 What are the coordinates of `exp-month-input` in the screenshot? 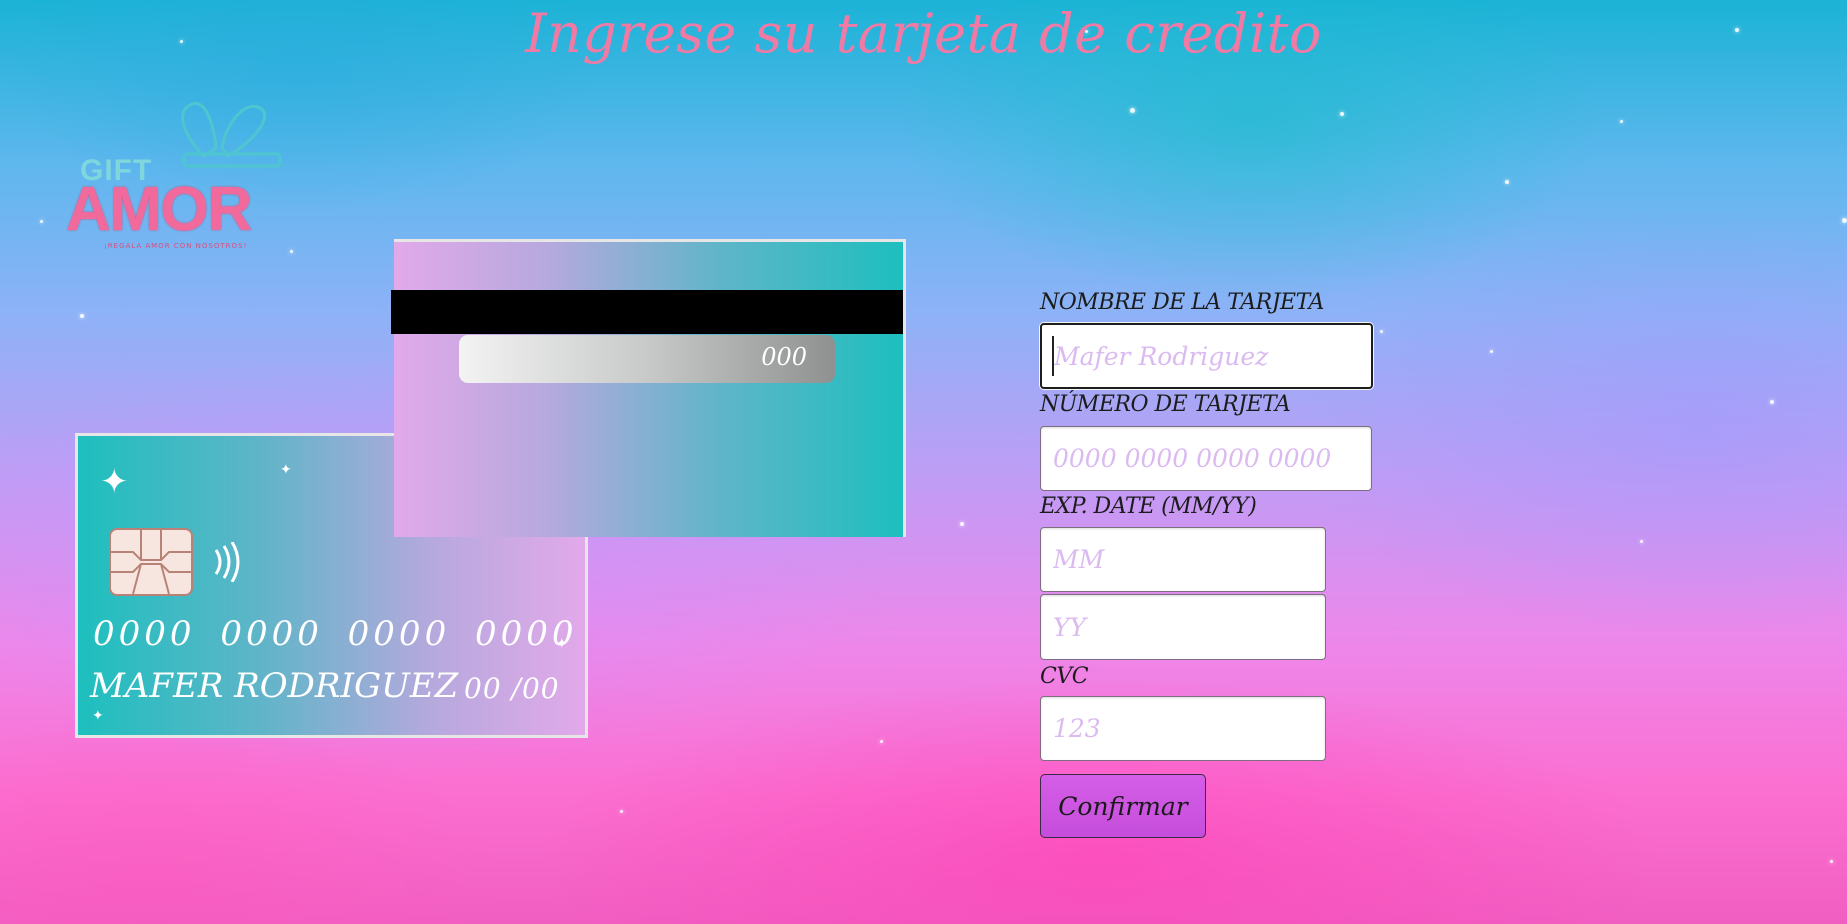 It's located at (1183, 559).